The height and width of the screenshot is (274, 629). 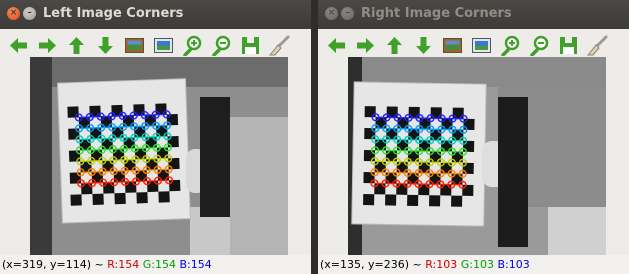 What do you see at coordinates (436, 13) in the screenshot?
I see `window-title: Right Image Corners` at bounding box center [436, 13].